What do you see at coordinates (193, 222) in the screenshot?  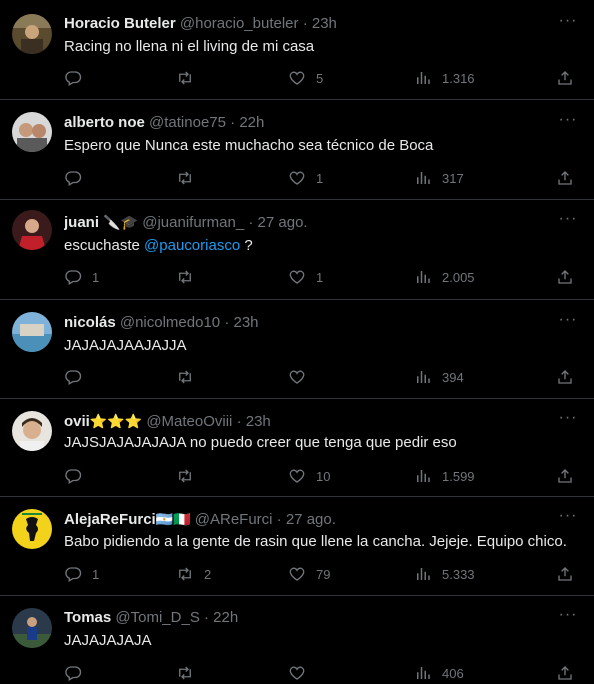 I see `user-handle: @juanifurman_` at bounding box center [193, 222].